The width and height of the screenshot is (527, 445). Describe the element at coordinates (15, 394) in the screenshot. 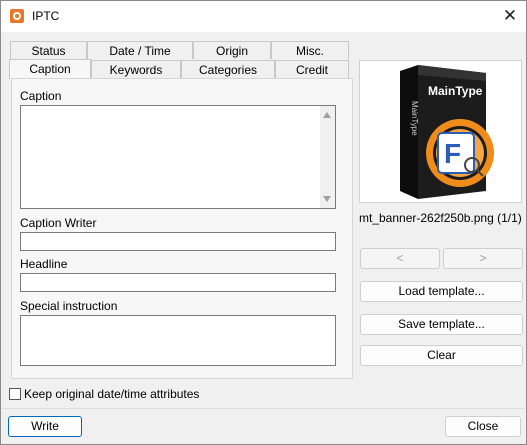

I see `keep-dates-checkbox` at that location.